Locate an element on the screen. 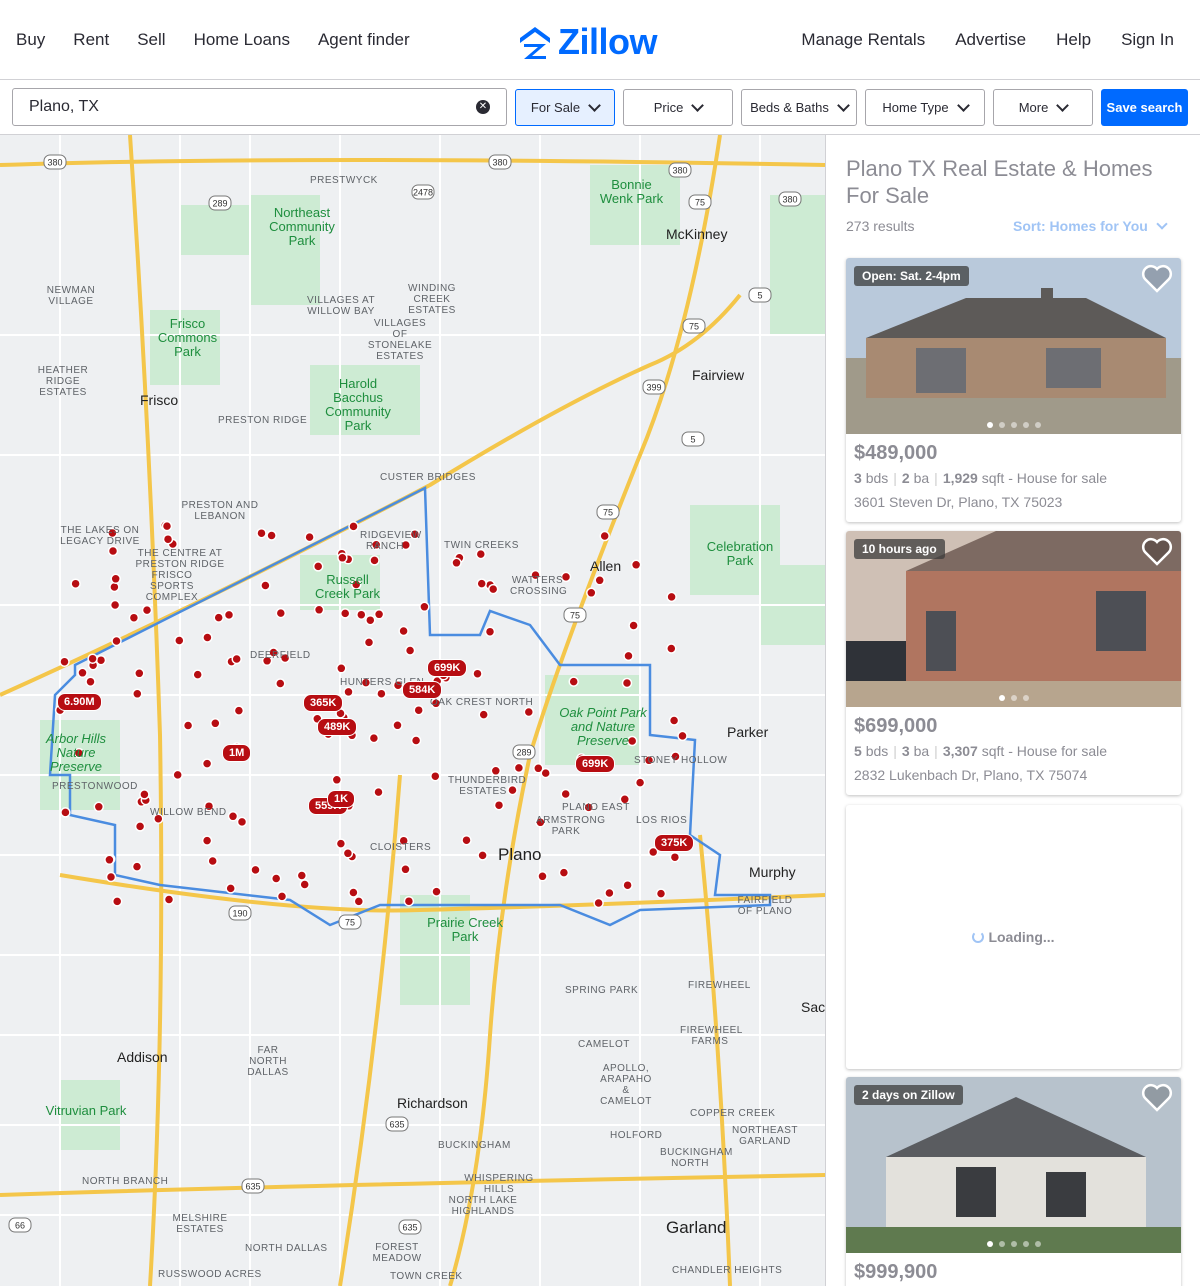 This screenshot has height=1286, width=1200. more-filter-button: More is located at coordinates (1043, 107).